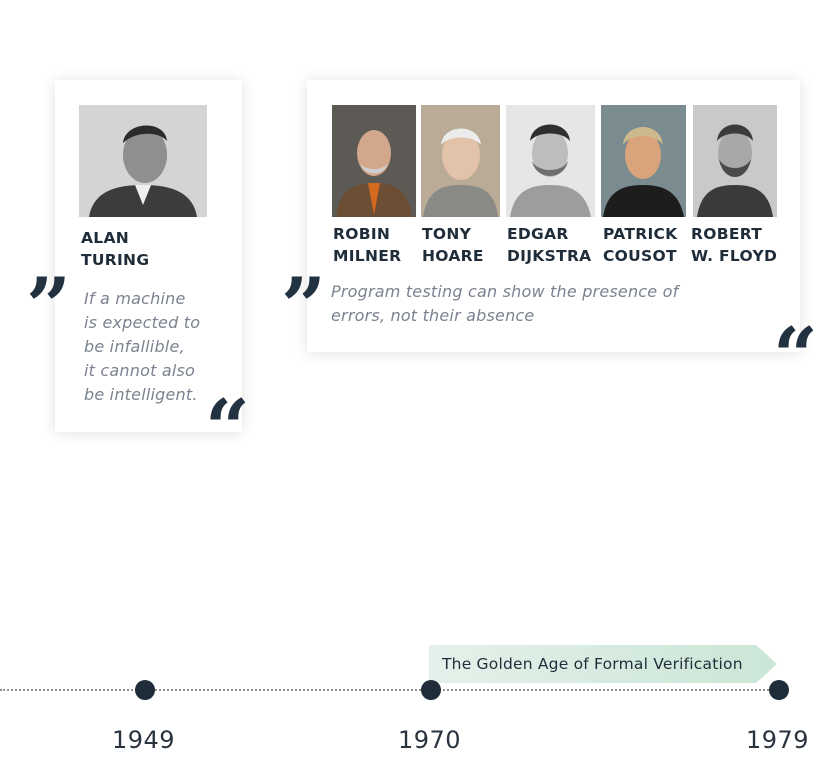 This screenshot has height=762, width=826. What do you see at coordinates (431, 690) in the screenshot?
I see `timeline-dot-1970` at bounding box center [431, 690].